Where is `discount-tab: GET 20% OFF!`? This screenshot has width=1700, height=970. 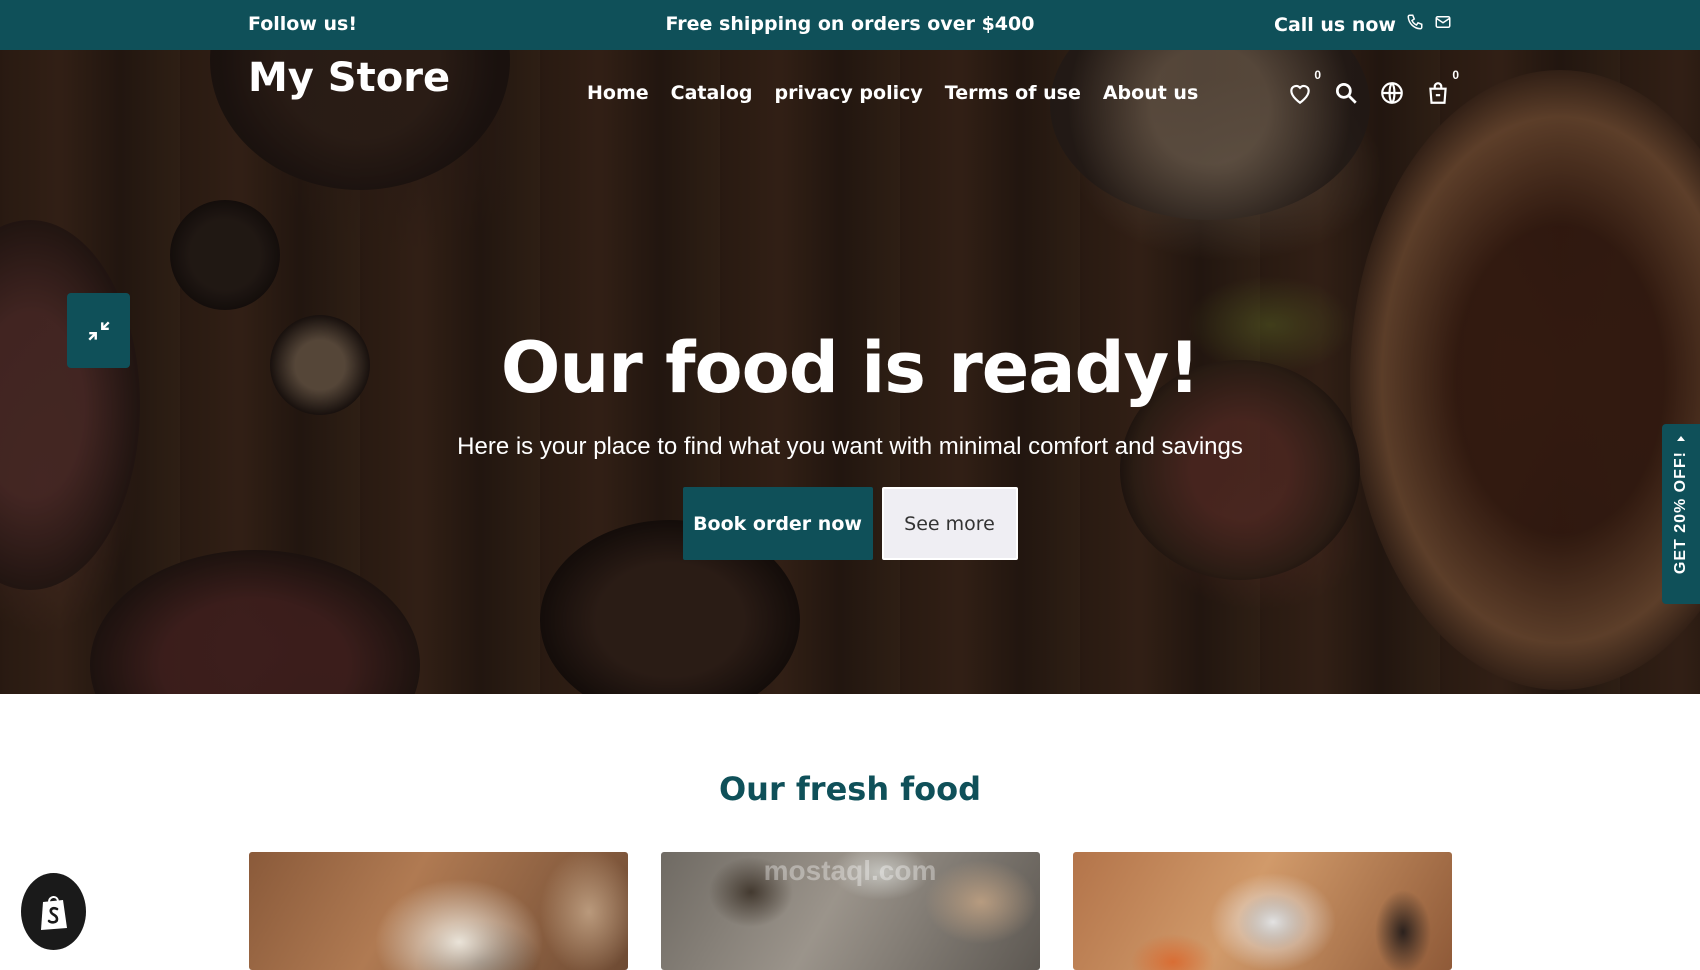
discount-tab: GET 20% OFF! is located at coordinates (1681, 514).